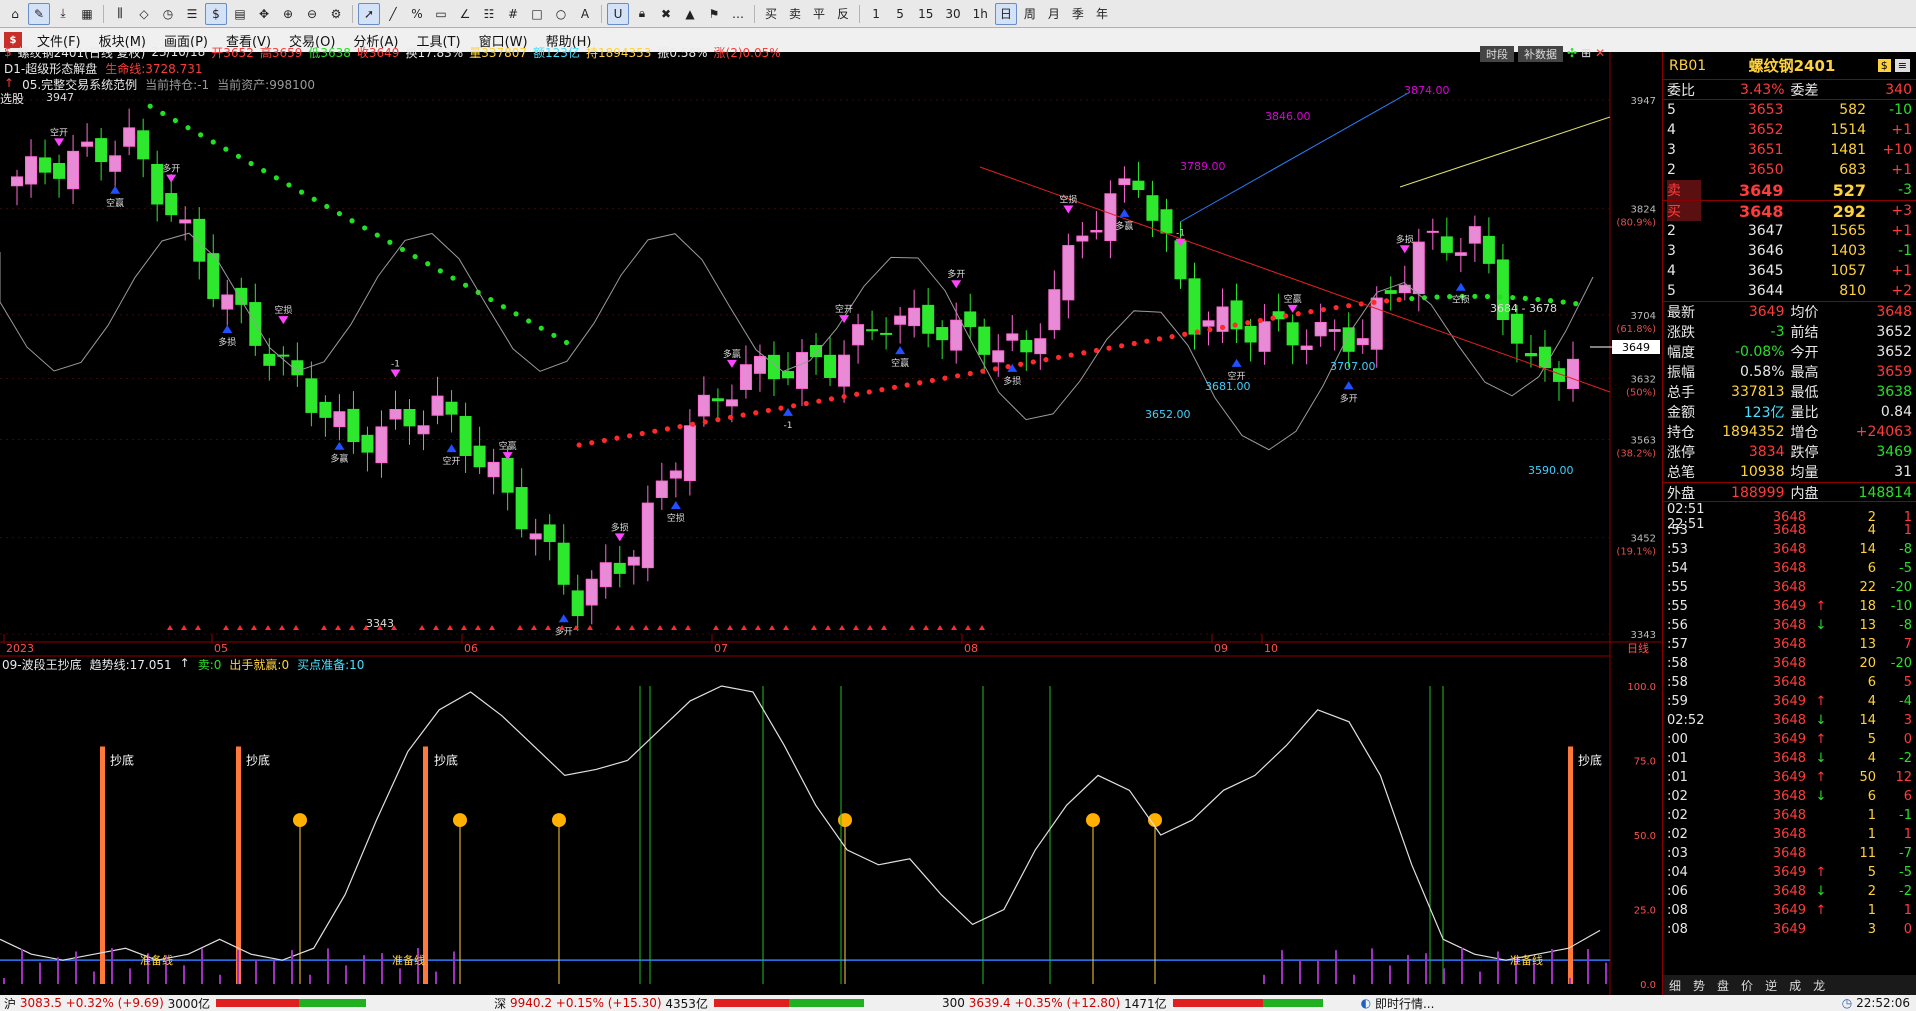 The height and width of the screenshot is (1011, 1916). What do you see at coordinates (1901, 291) in the screenshot?
I see `level-change: +2` at bounding box center [1901, 291].